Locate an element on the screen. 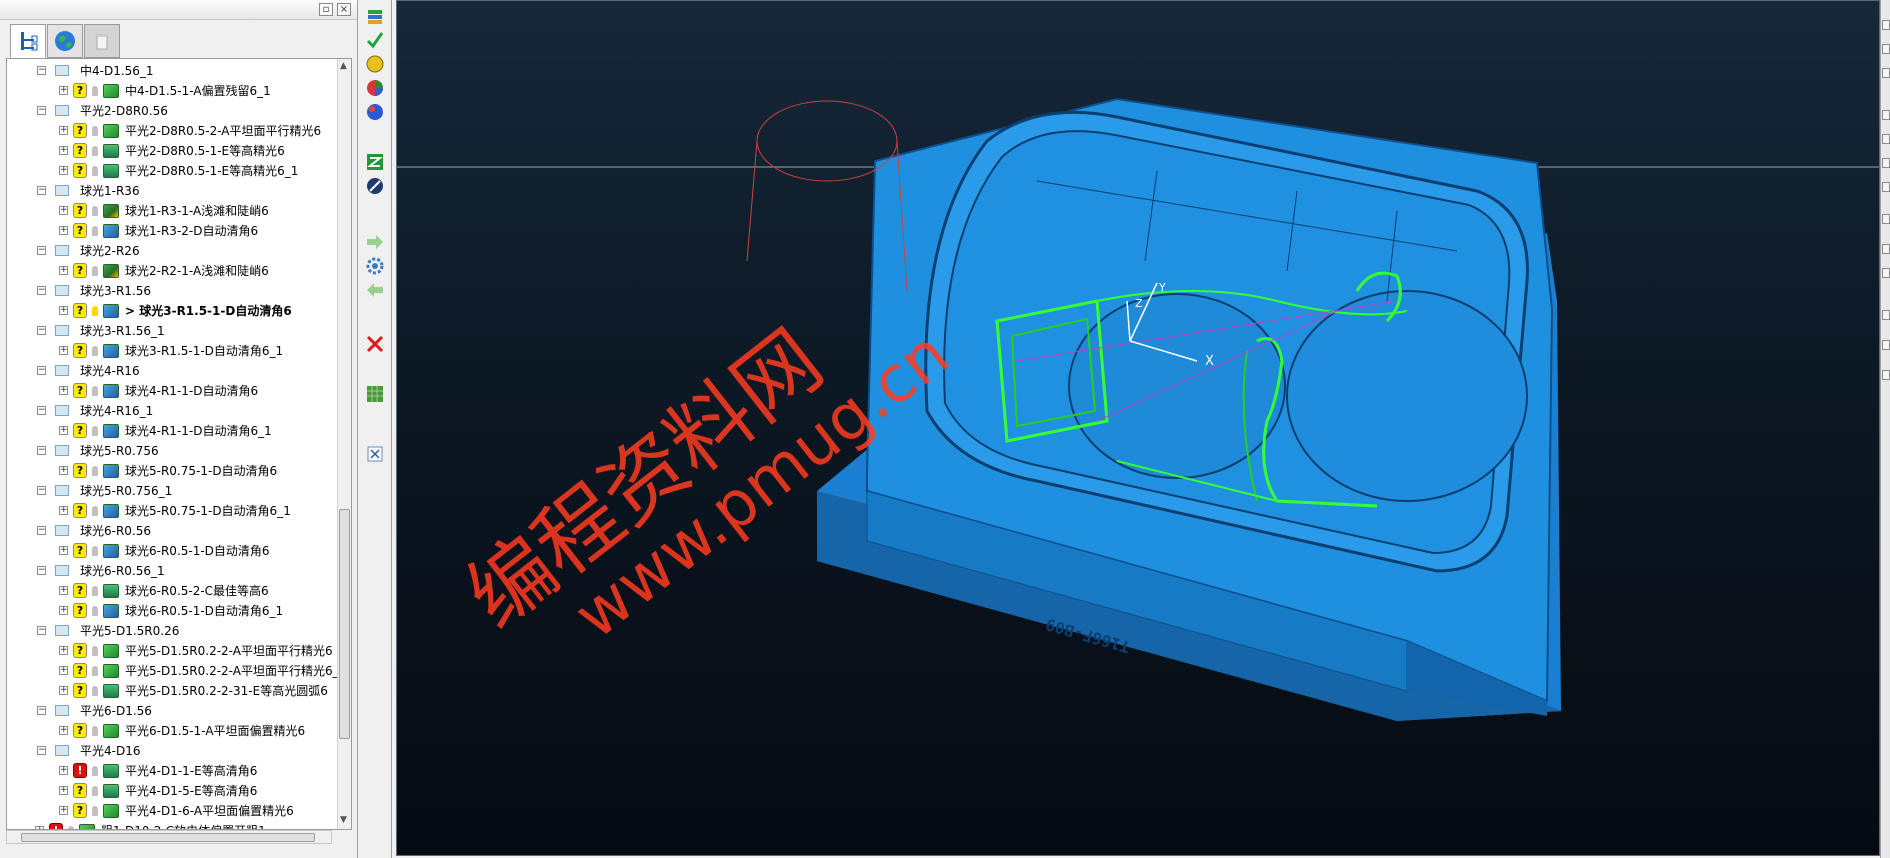 This screenshot has height=858, width=1890. tree-folder-row: − 球光5-R0.756 is located at coordinates (172, 451).